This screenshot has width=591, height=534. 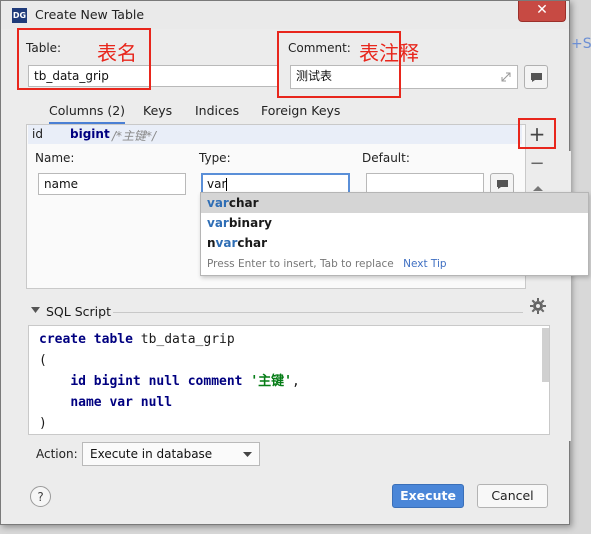 What do you see at coordinates (90, 134) in the screenshot?
I see `column-type: bigint` at bounding box center [90, 134].